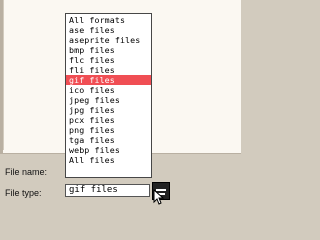 This screenshot has height=240, width=320. What do you see at coordinates (108, 160) in the screenshot?
I see `option-all-files: All files` at bounding box center [108, 160].